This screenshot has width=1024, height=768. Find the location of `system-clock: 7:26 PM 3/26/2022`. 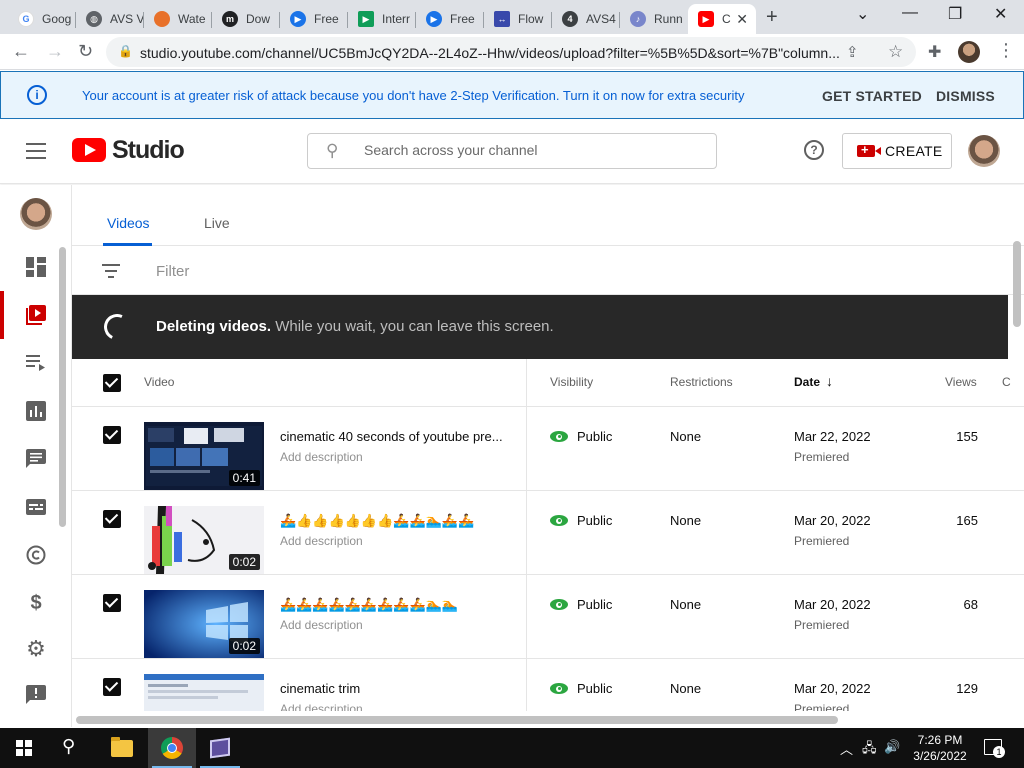

system-clock: 7:26 PM 3/26/2022 is located at coordinates (940, 748).